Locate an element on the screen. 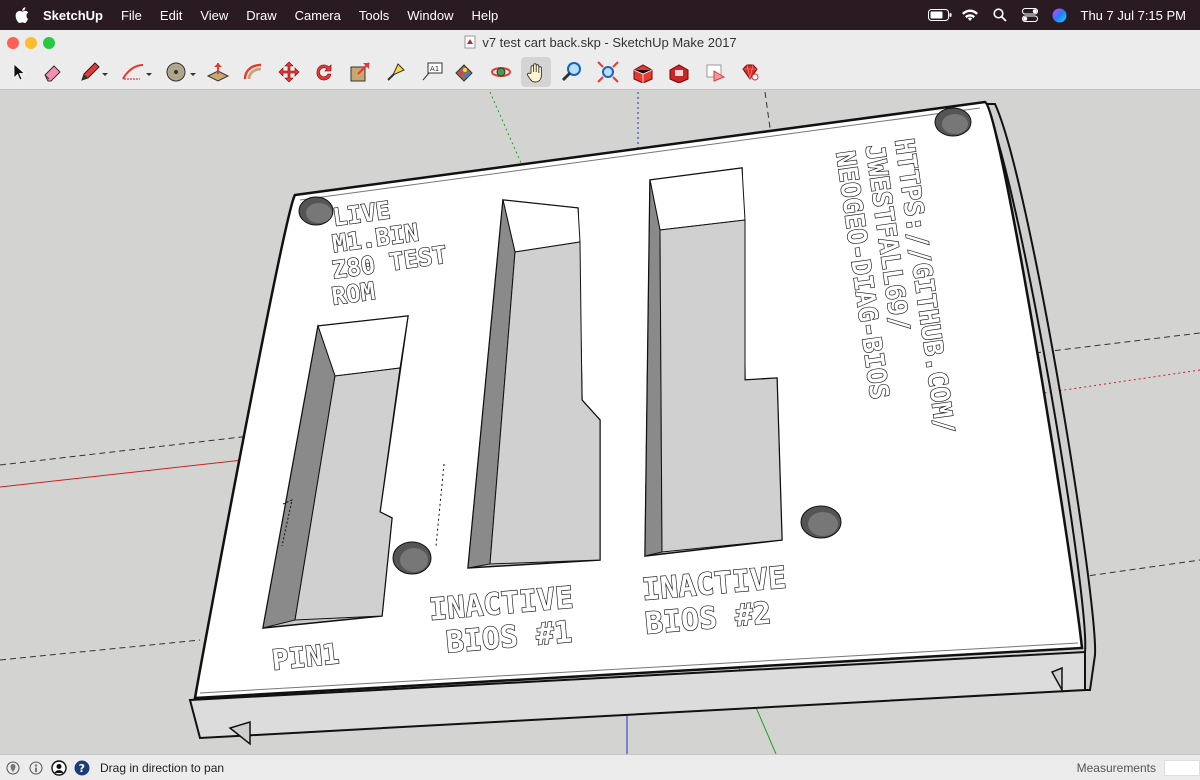 This screenshot has width=1200, height=780. measurements-label: Measurements is located at coordinates (1116, 767).